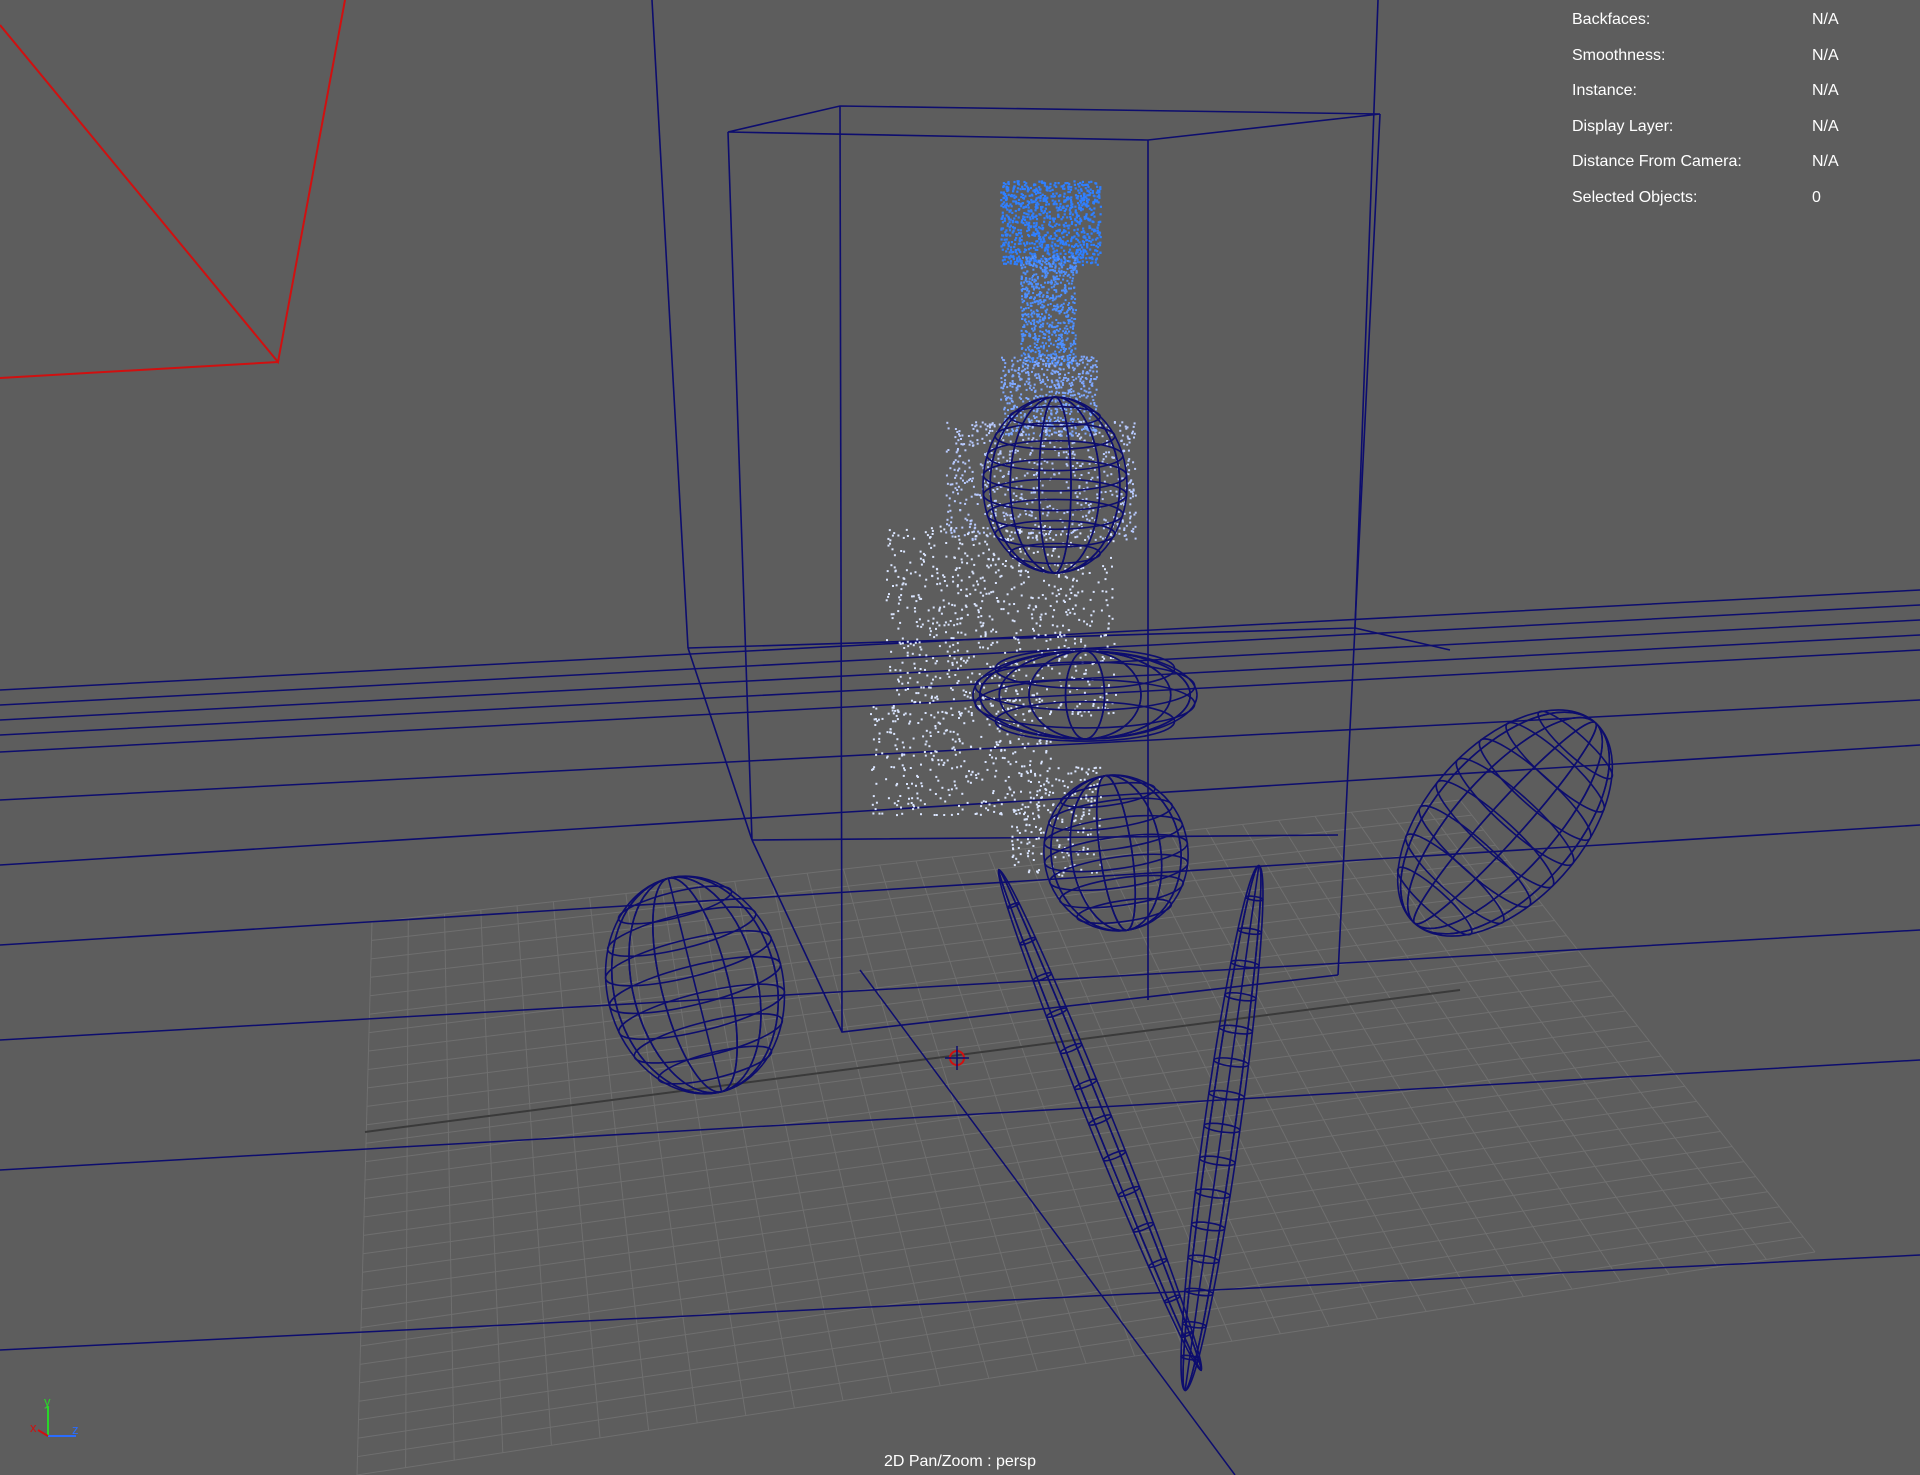 The width and height of the screenshot is (1920, 1475). I want to click on hud-label: Distance From Camera:, so click(1657, 161).